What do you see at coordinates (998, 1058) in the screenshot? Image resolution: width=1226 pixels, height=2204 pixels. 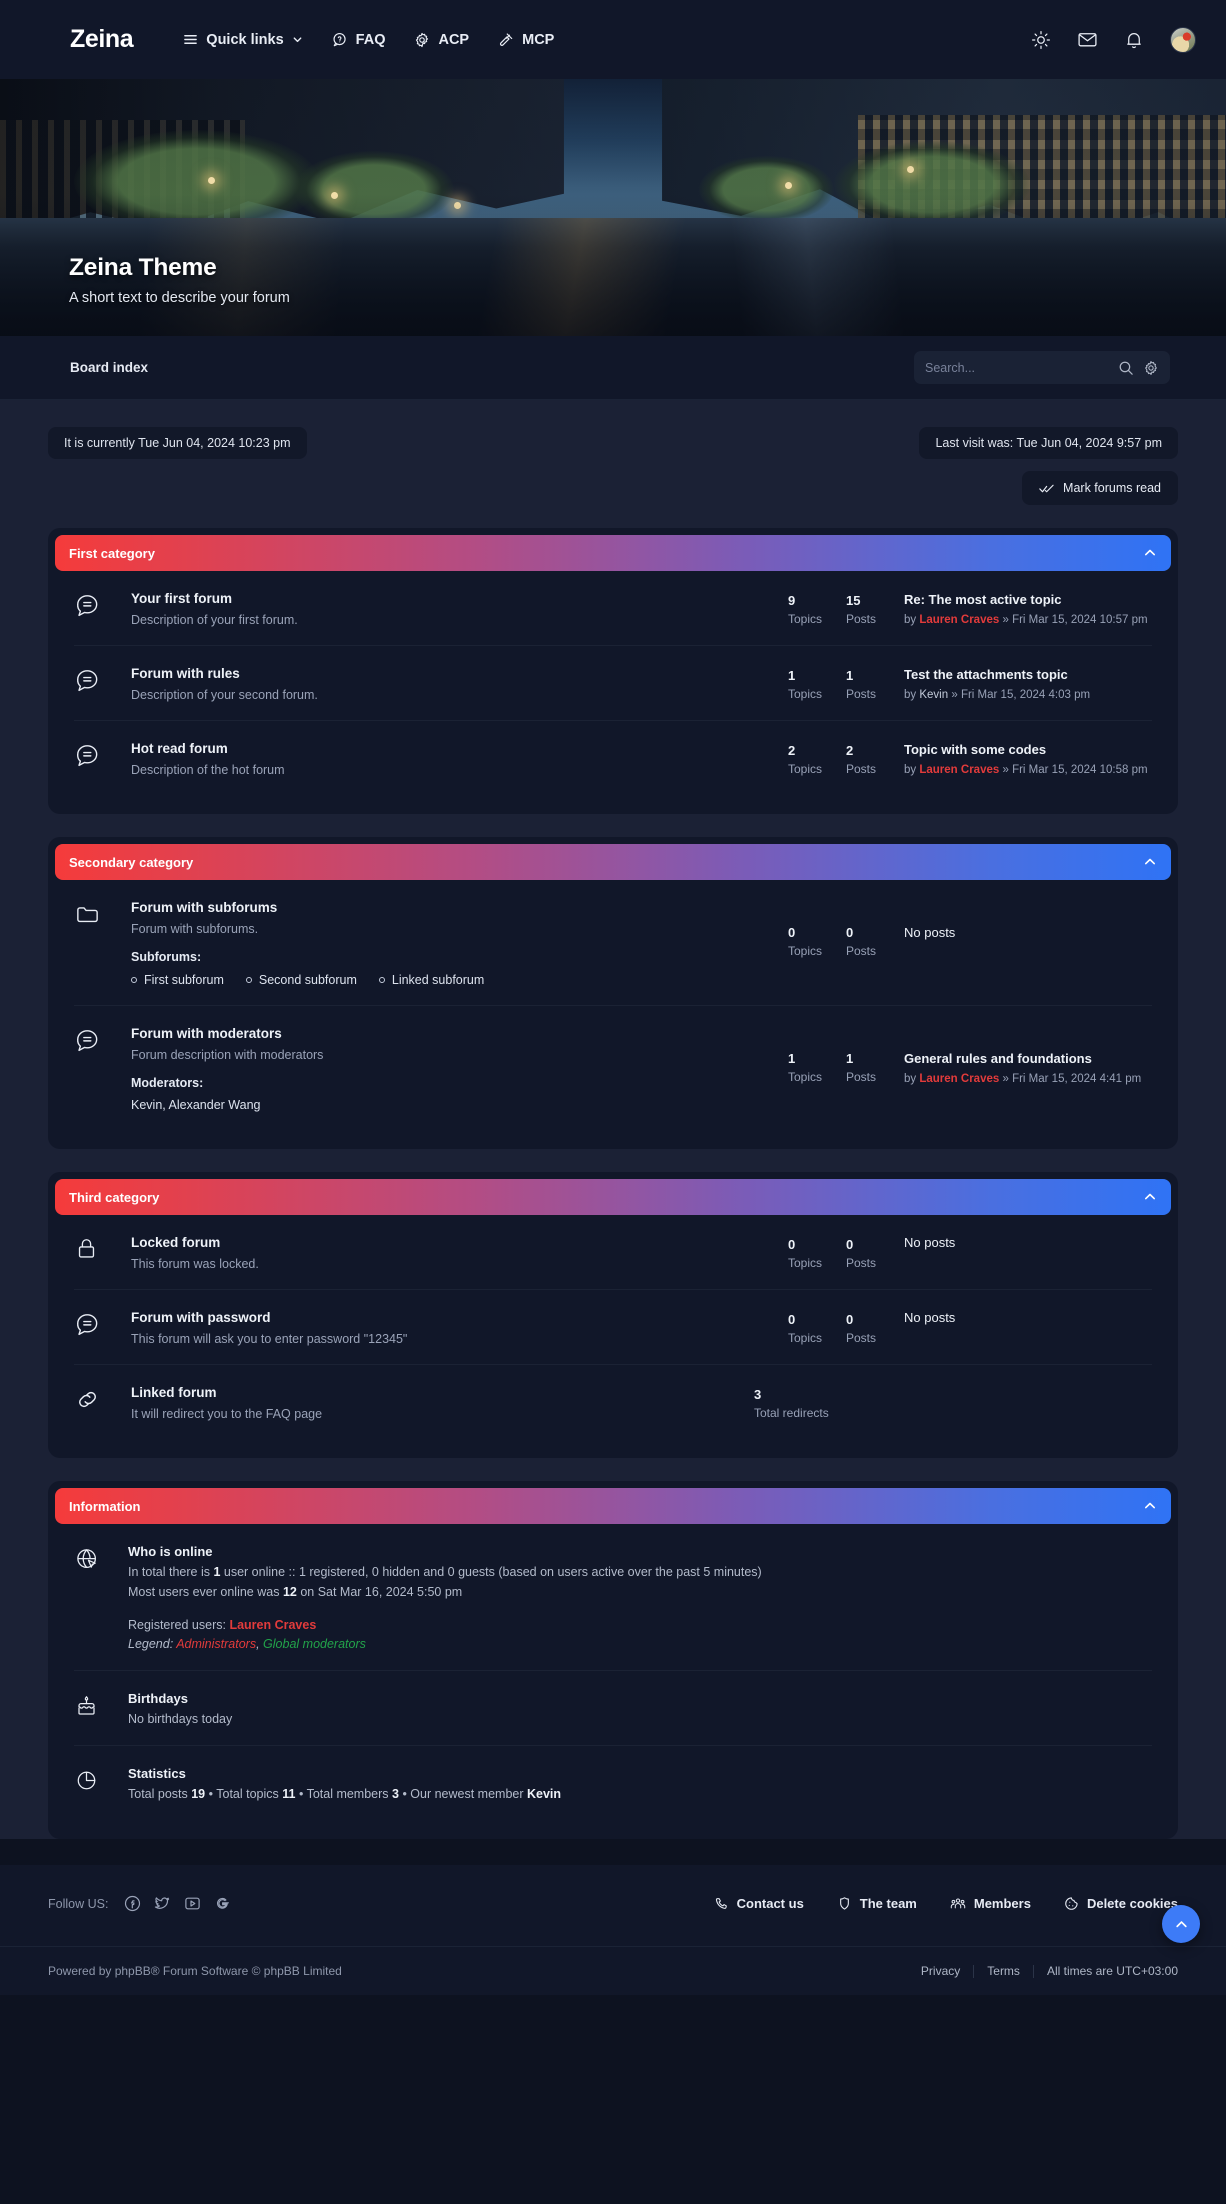 I see `last-post-title: General rules and foundations` at bounding box center [998, 1058].